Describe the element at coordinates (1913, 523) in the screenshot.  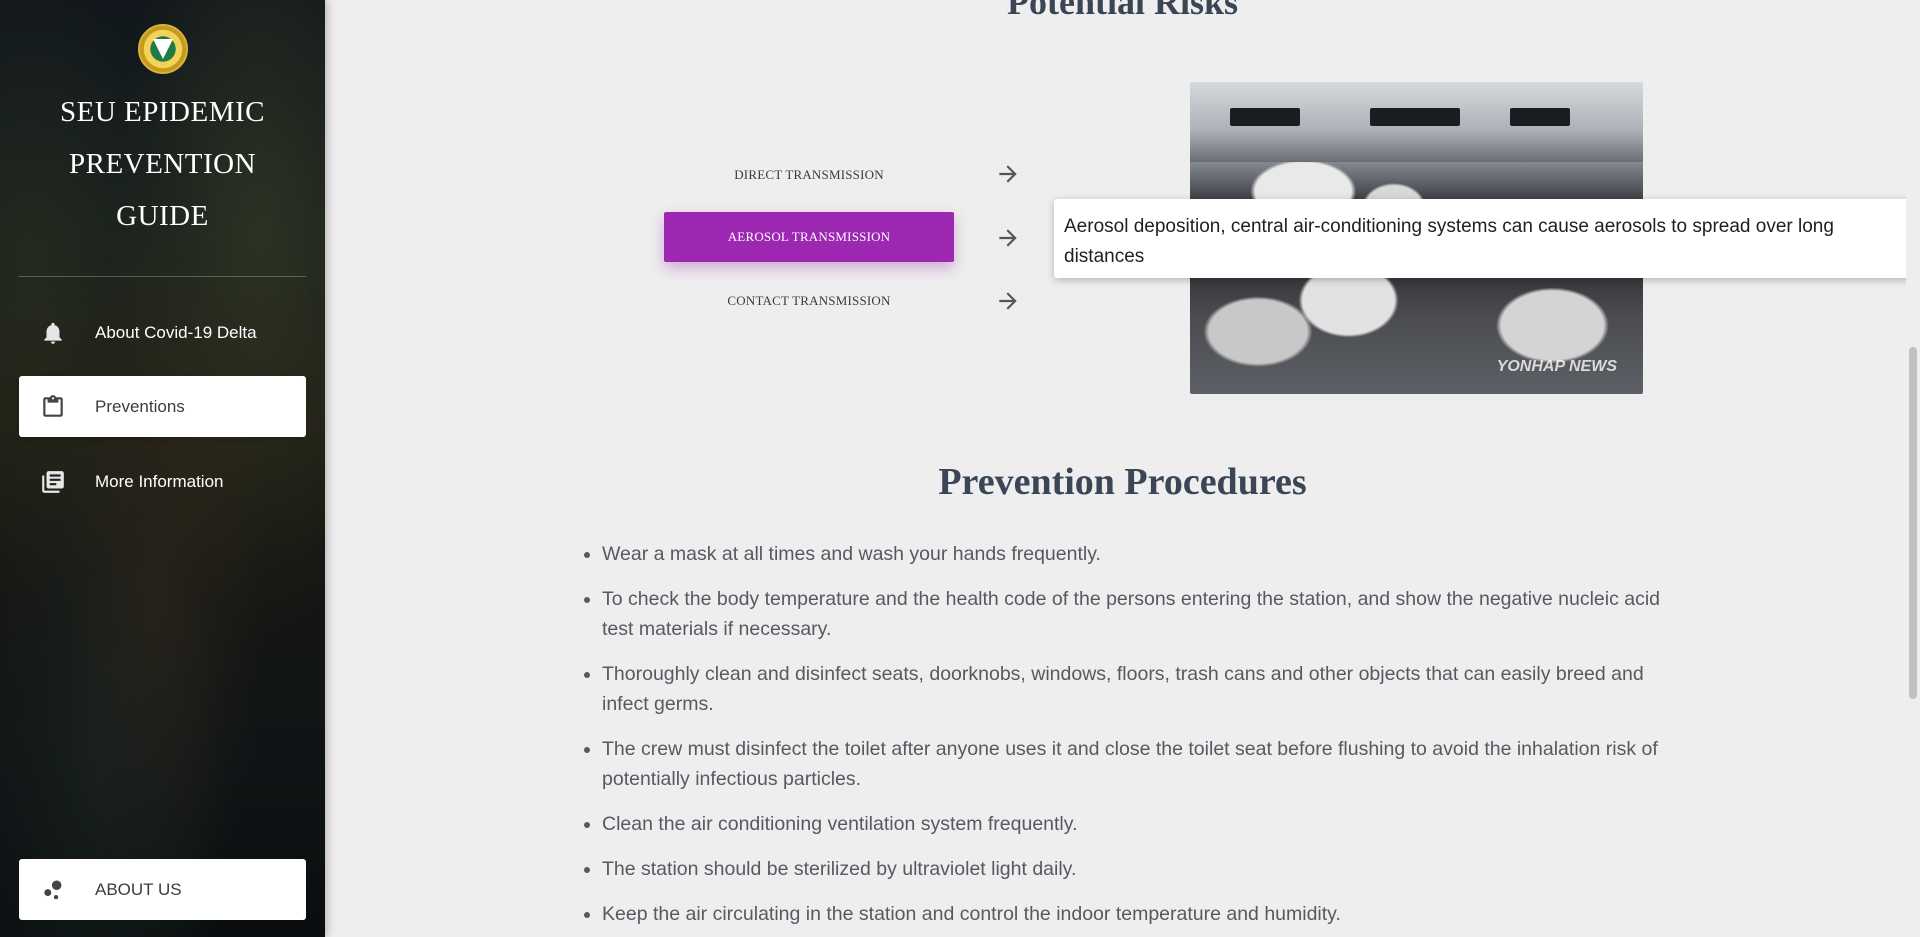
I see `scrollbar-thumb` at that location.